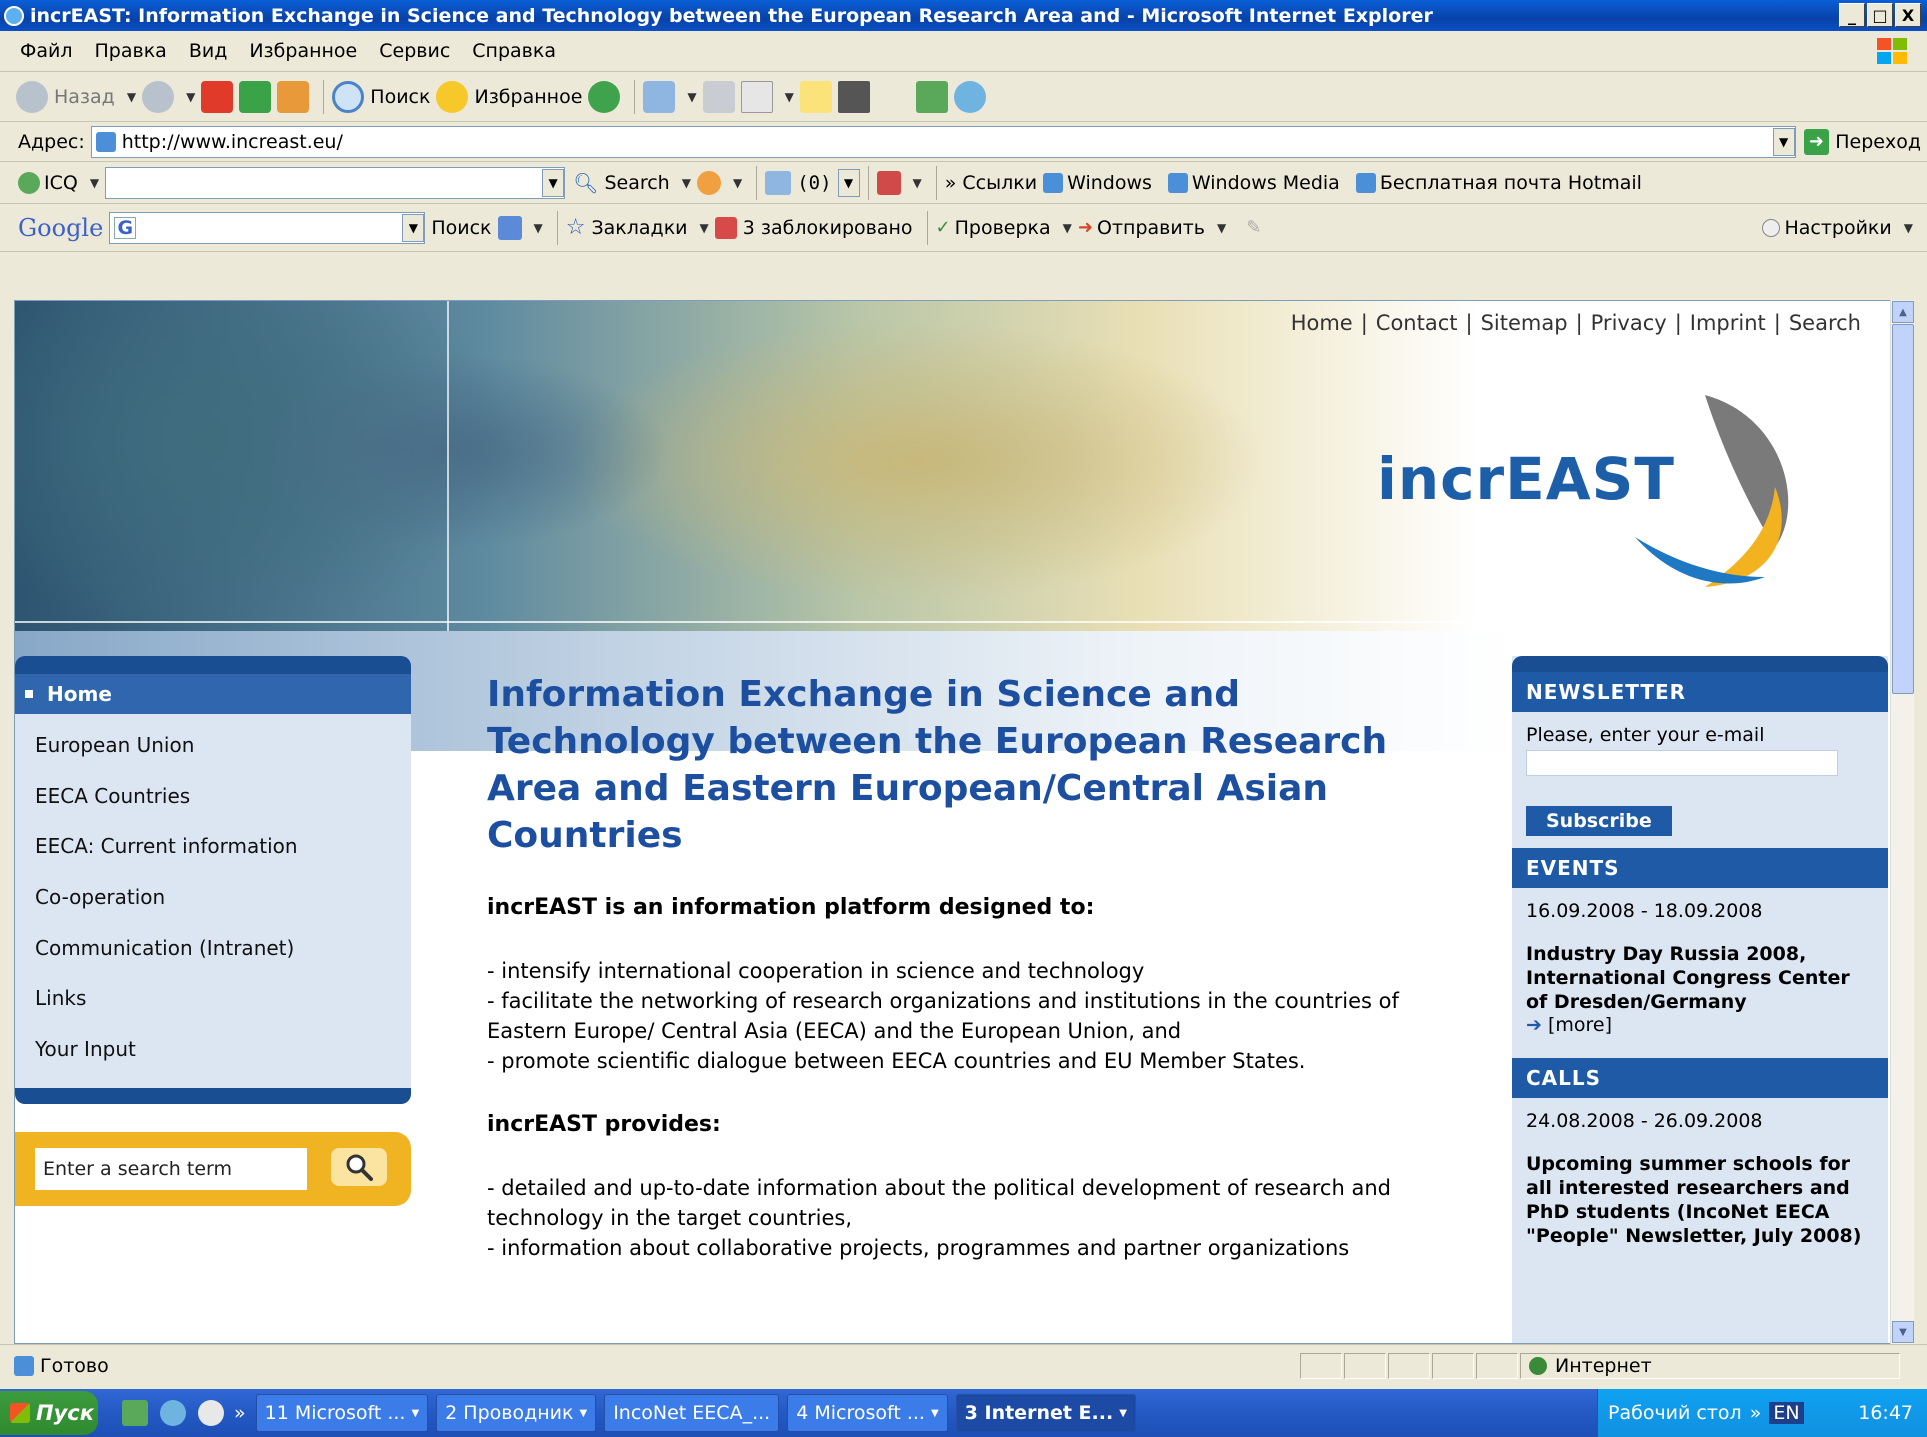 This screenshot has height=1437, width=1927. I want to click on menu-favorites: Избранное, so click(303, 51).